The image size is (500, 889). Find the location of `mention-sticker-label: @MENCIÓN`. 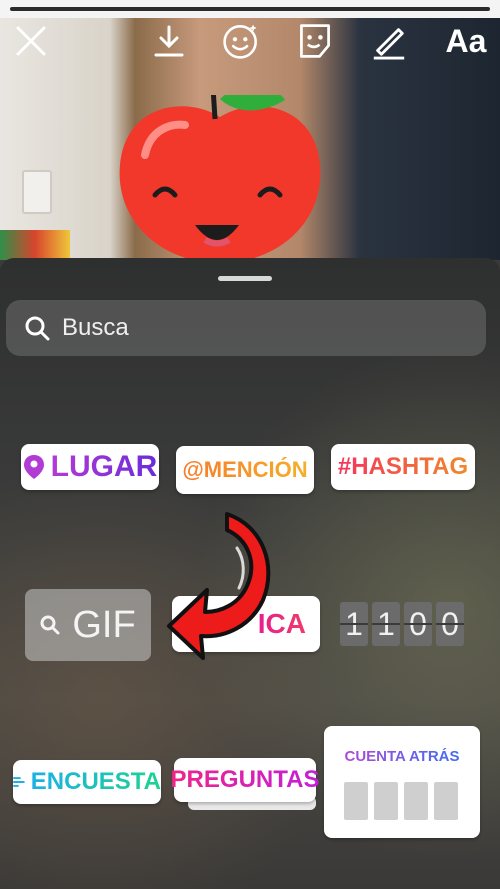

mention-sticker-label: @MENCIÓN is located at coordinates (245, 469).